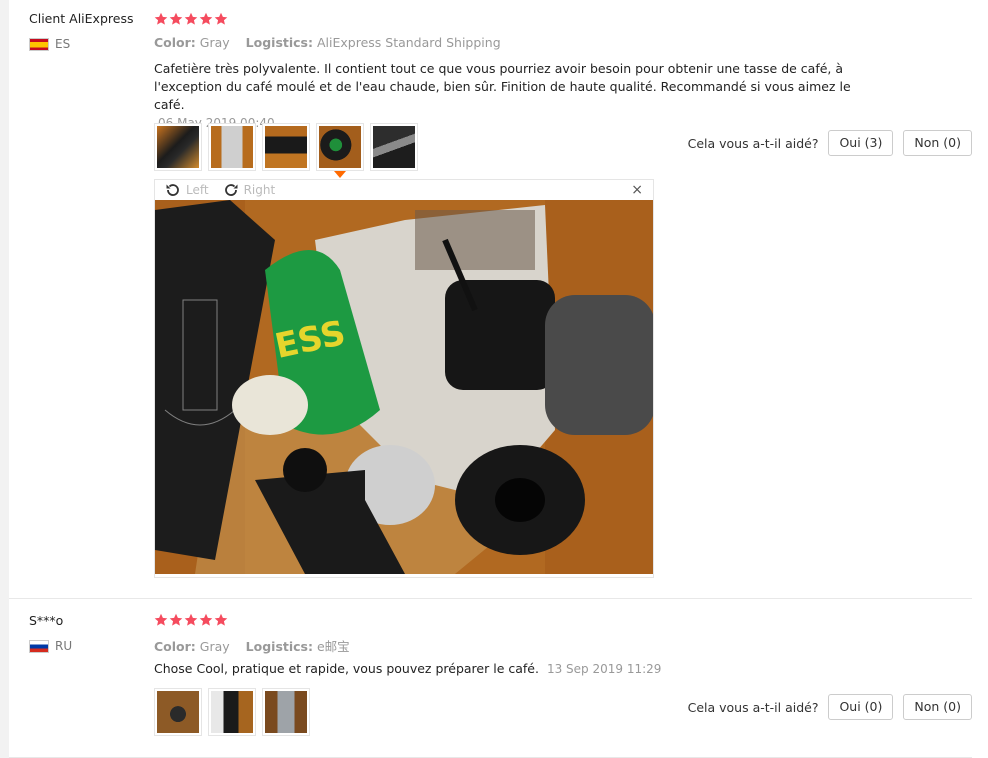  What do you see at coordinates (231, 190) in the screenshot?
I see `rotate-right-icon` at bounding box center [231, 190].